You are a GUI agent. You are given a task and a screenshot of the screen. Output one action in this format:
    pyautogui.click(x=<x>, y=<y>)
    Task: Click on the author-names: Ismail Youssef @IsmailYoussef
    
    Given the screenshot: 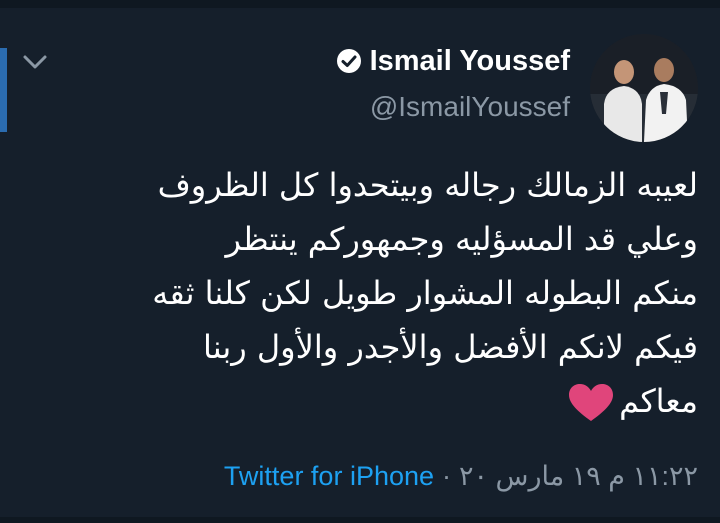 What is the action you would take?
    pyautogui.click(x=453, y=79)
    